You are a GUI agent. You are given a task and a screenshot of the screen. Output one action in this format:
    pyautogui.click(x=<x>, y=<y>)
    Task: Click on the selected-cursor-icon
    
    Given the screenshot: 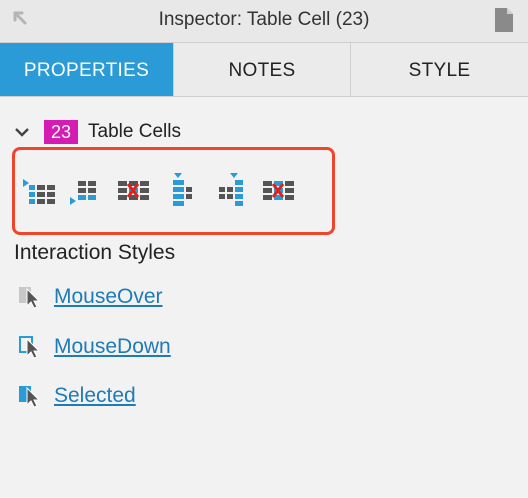 What is the action you would take?
    pyautogui.click(x=30, y=397)
    